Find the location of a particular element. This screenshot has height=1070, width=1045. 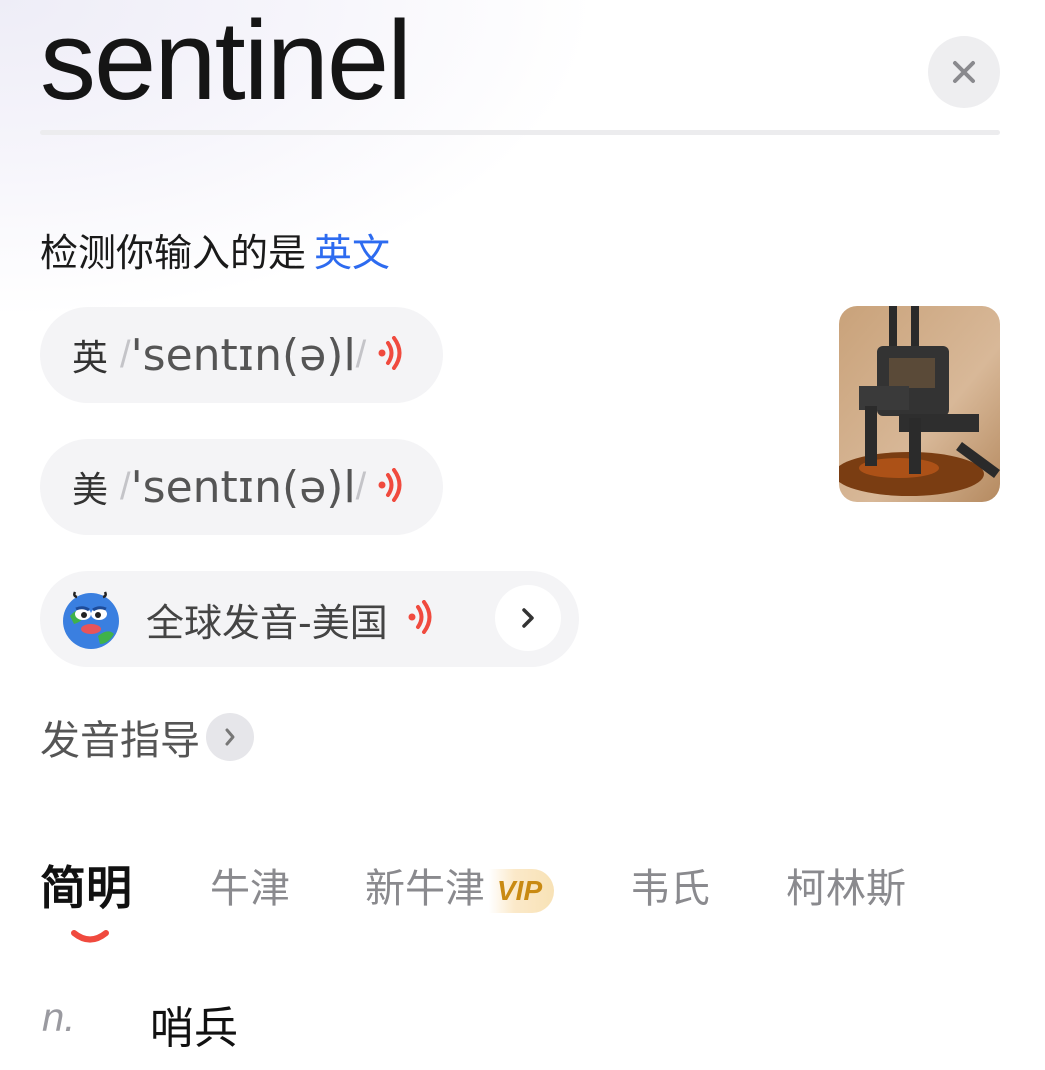

tab-concise: 简明 is located at coordinates (86, 885).